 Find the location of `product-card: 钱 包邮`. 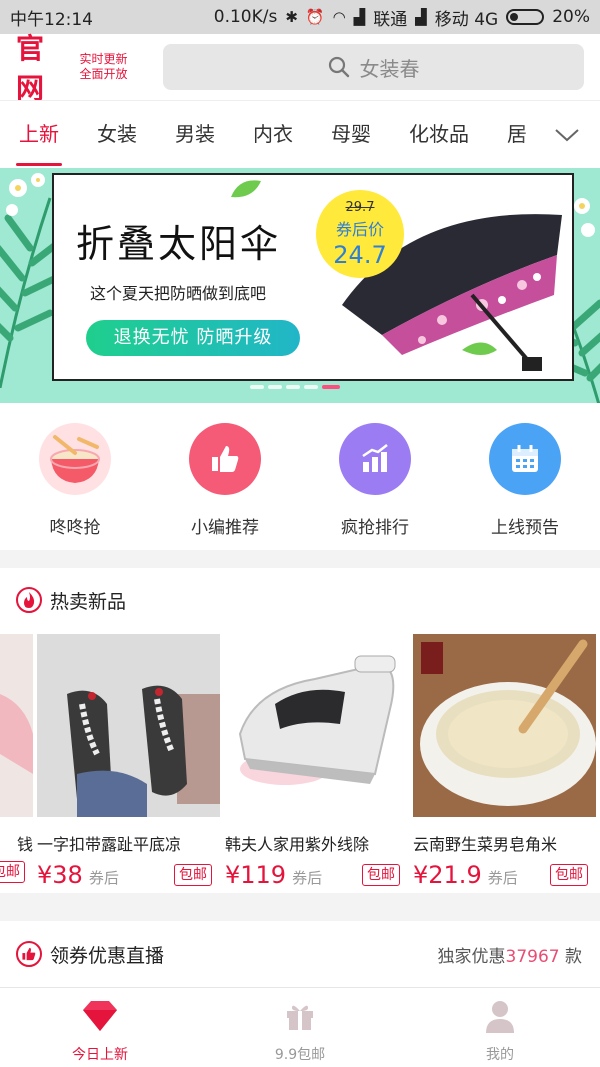

product-card: 钱 包邮 is located at coordinates (16, 758).